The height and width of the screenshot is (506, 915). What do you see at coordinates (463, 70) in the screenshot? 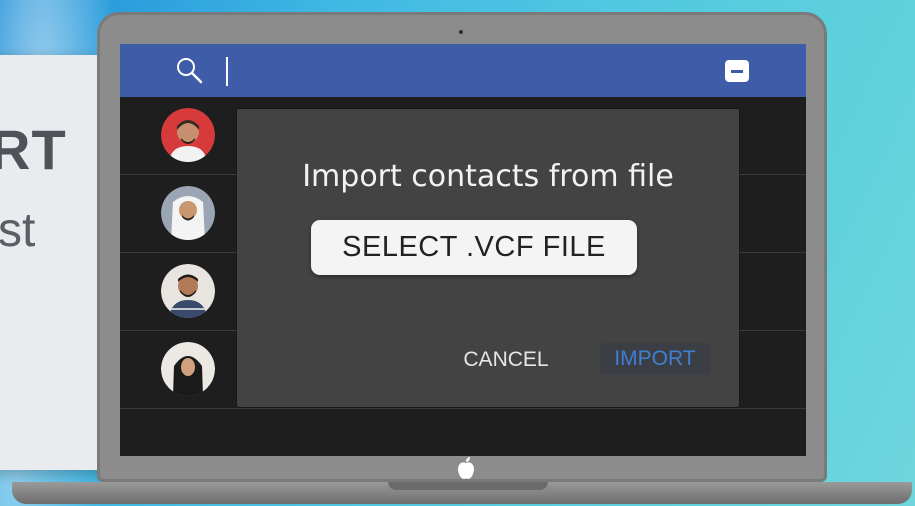
I see `top-bar` at bounding box center [463, 70].